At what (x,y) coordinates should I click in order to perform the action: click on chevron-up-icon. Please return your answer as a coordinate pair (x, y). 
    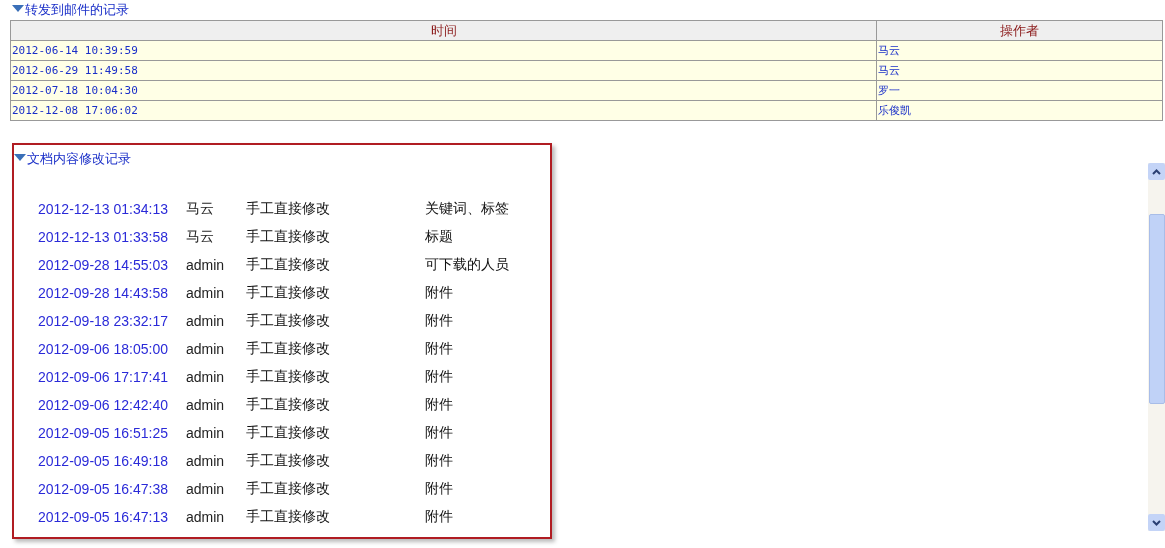
    Looking at the image, I should click on (1156, 171).